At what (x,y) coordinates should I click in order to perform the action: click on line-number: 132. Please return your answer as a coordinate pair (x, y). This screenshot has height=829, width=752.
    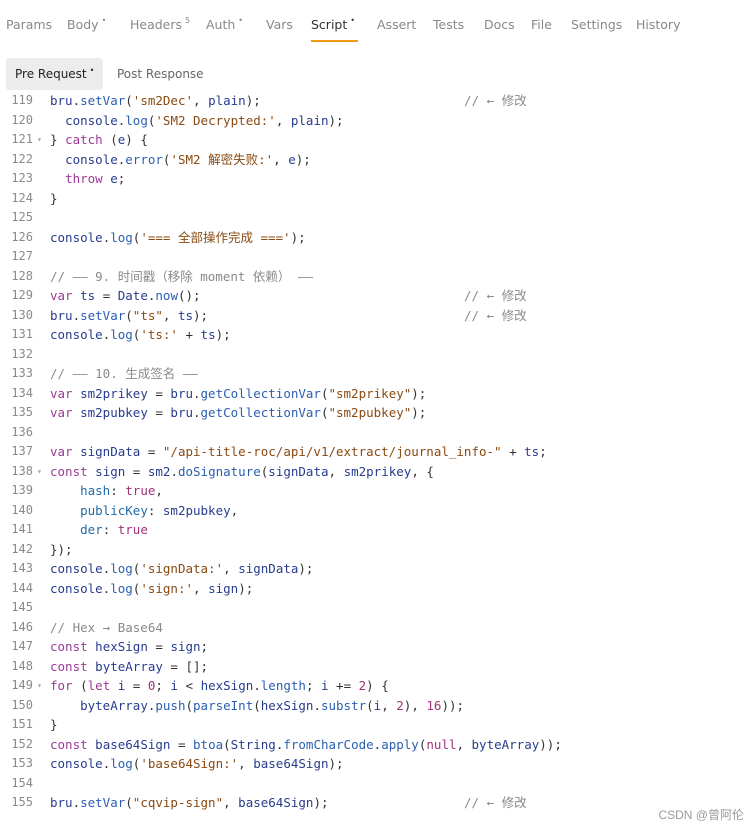
    Looking at the image, I should click on (22, 353).